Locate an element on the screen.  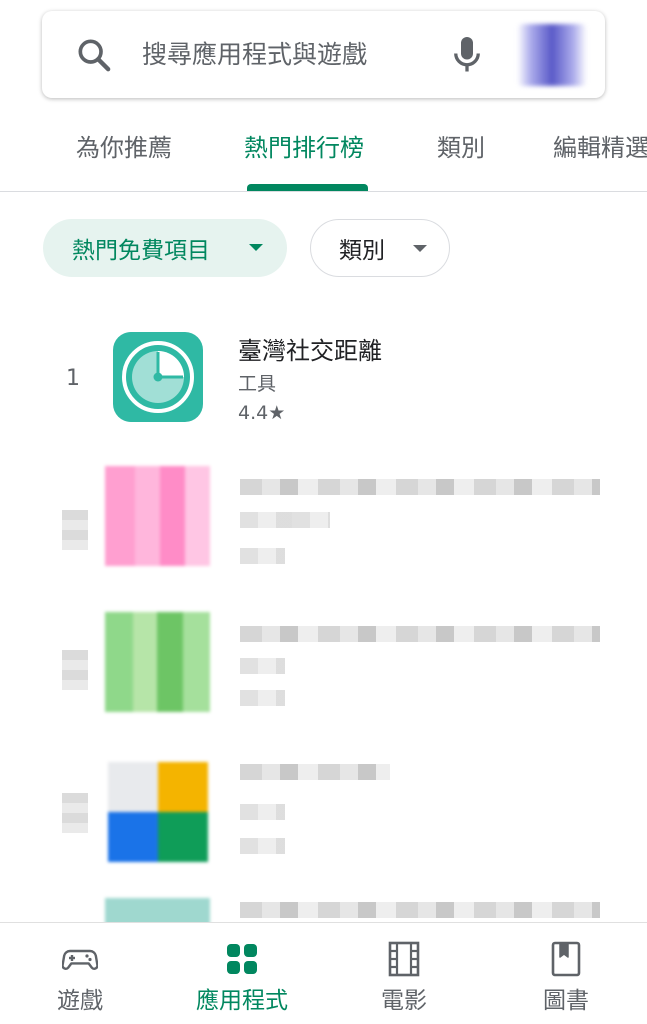
gamepad-icon is located at coordinates (80, 959).